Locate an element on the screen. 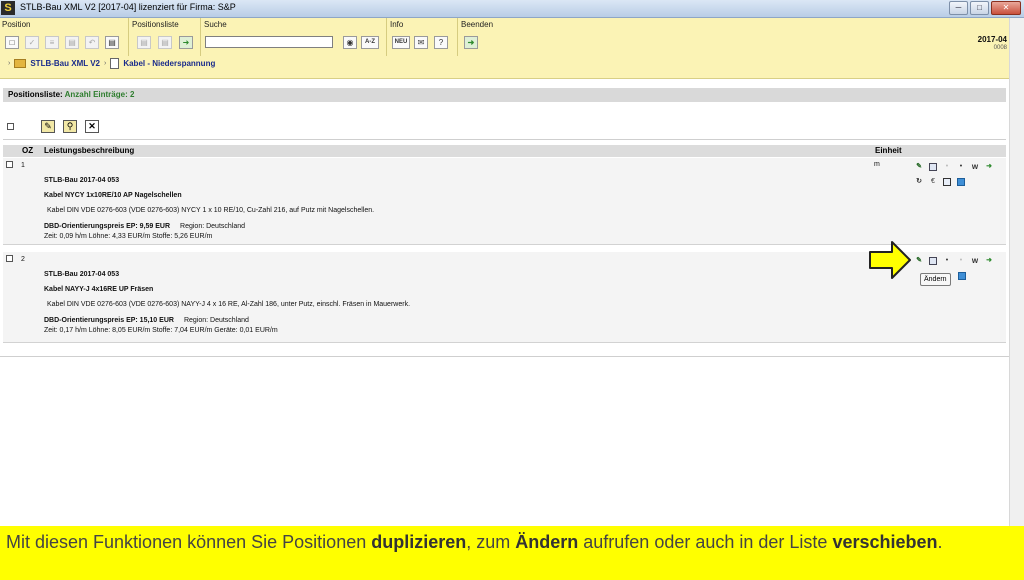 The height and width of the screenshot is (580, 1024). list-button: ≡ is located at coordinates (52, 42).